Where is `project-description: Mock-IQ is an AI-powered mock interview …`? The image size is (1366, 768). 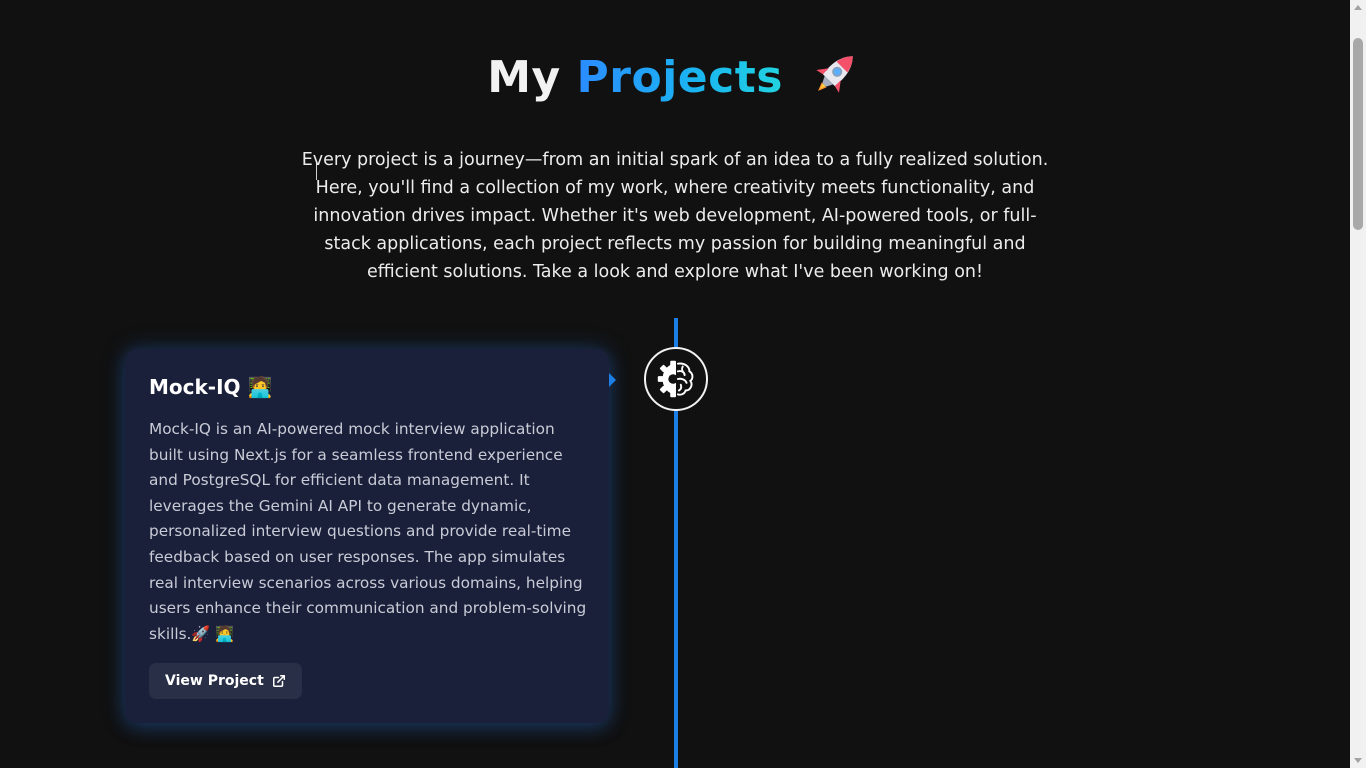
project-description: Mock-IQ is an AI-powered mock interview … is located at coordinates (368, 531).